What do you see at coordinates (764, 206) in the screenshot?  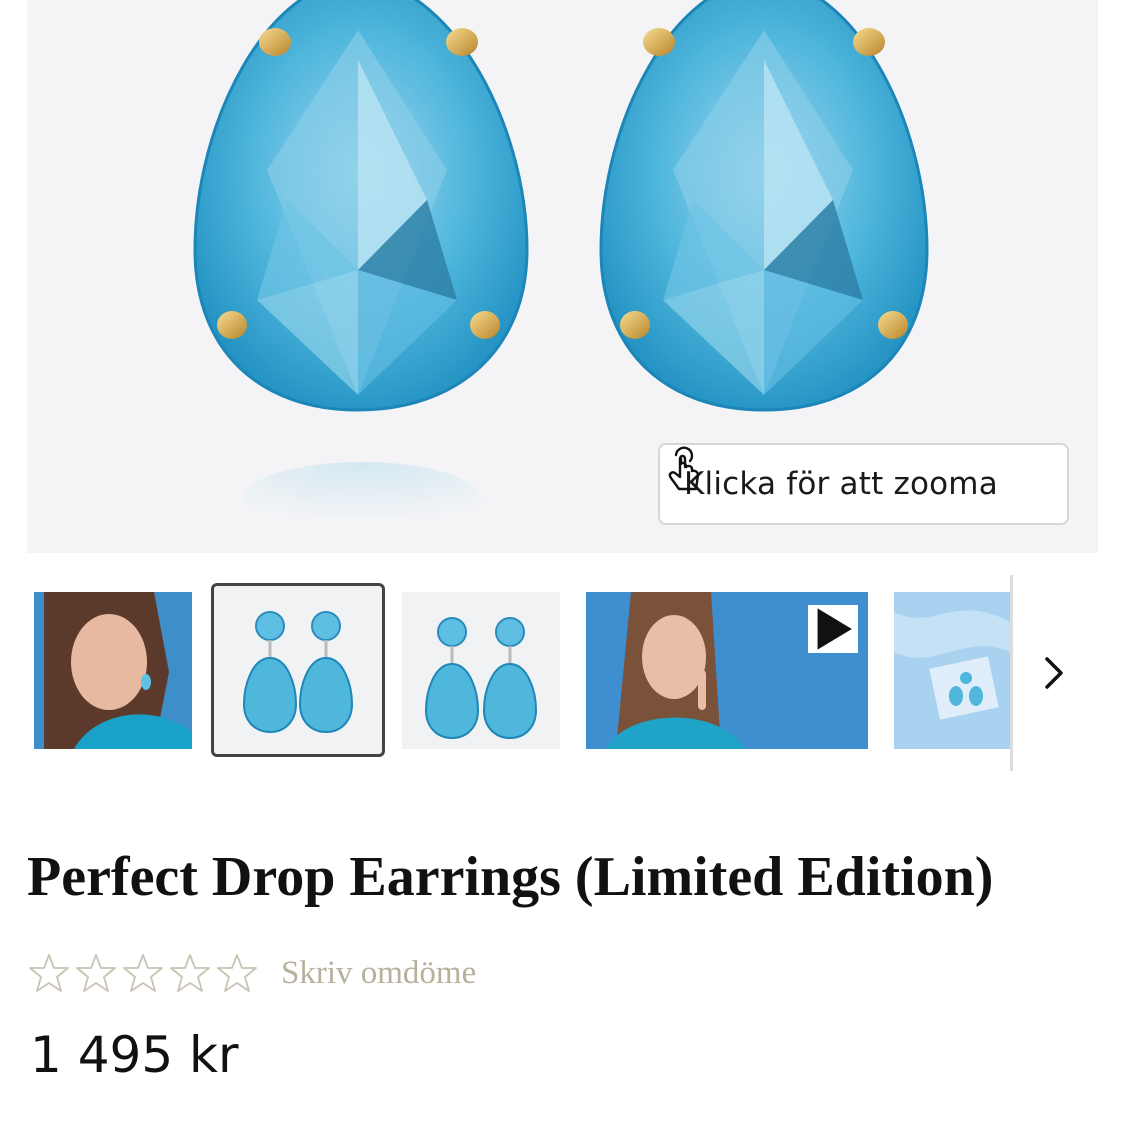 I see `right-crystal-gem` at bounding box center [764, 206].